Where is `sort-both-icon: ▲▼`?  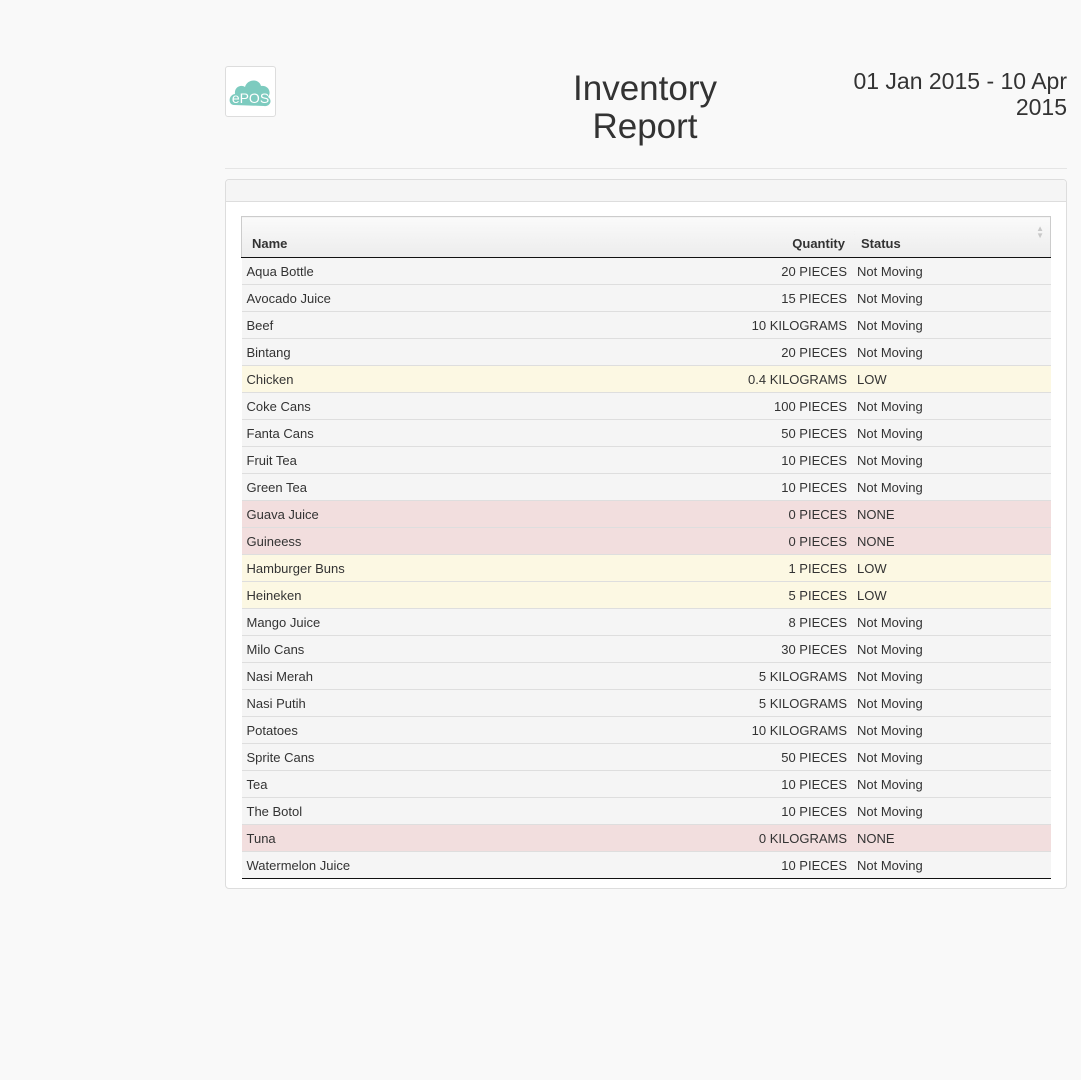 sort-both-icon: ▲▼ is located at coordinates (1040, 232).